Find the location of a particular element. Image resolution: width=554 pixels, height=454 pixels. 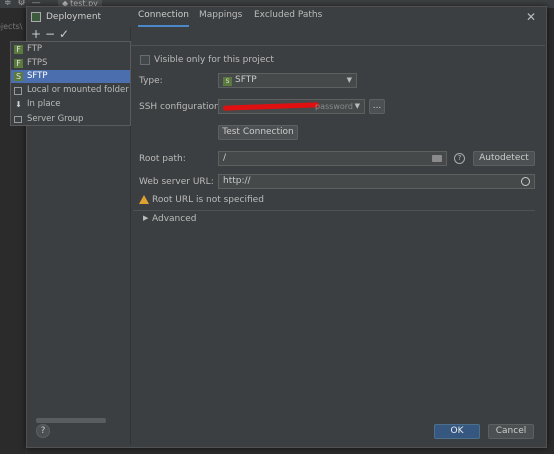

type-label: Type: is located at coordinates (151, 81).